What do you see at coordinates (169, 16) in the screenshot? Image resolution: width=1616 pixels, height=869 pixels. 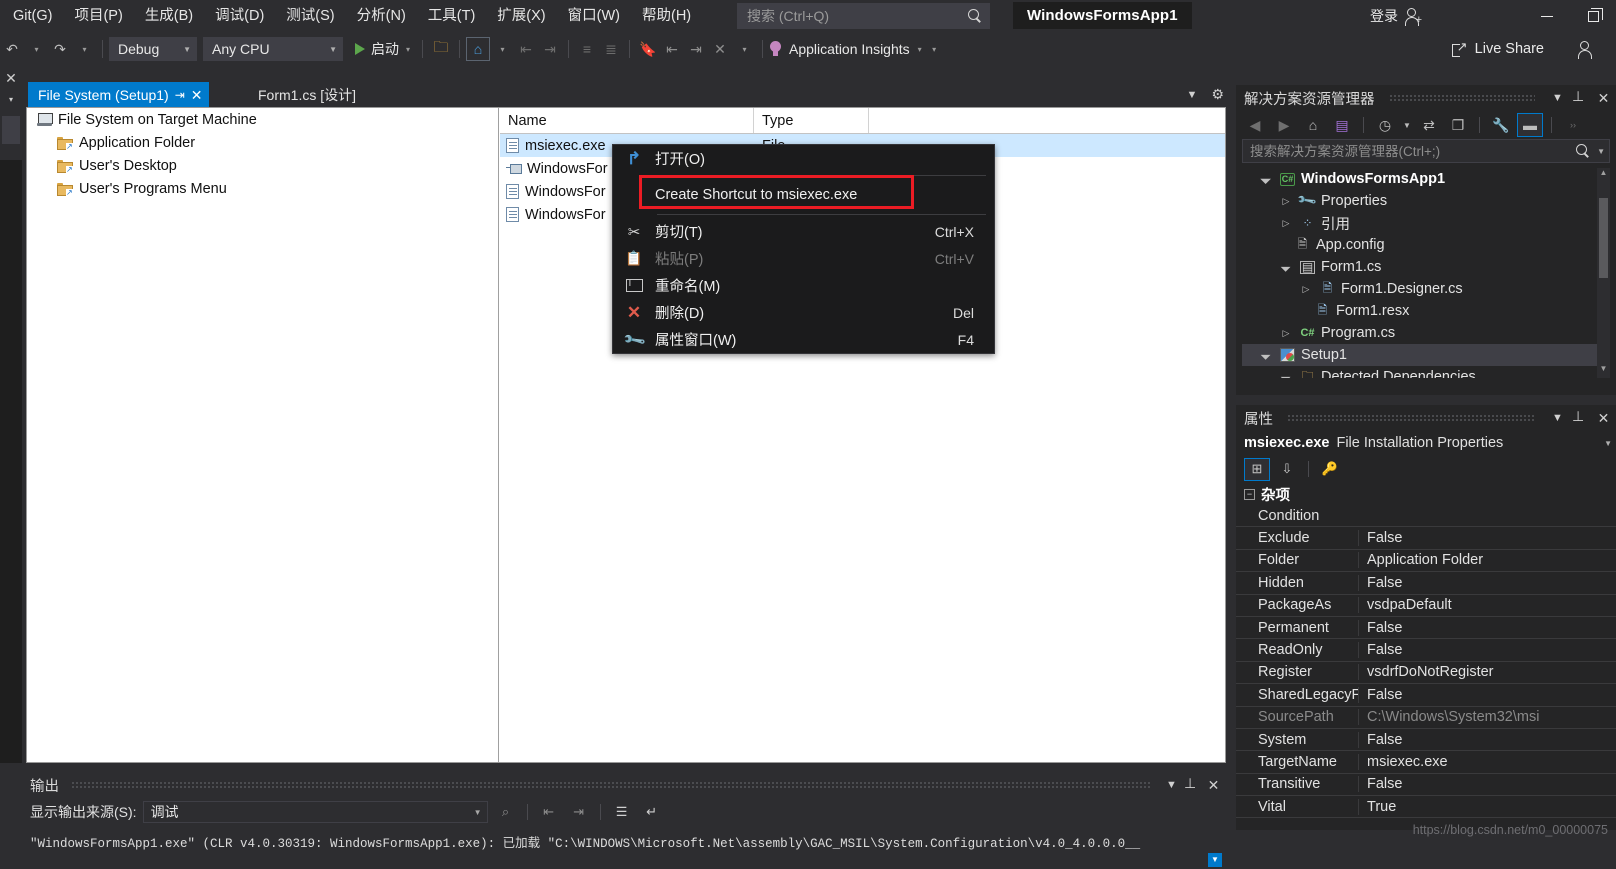 I see `menu-build: 生成(B)` at bounding box center [169, 16].